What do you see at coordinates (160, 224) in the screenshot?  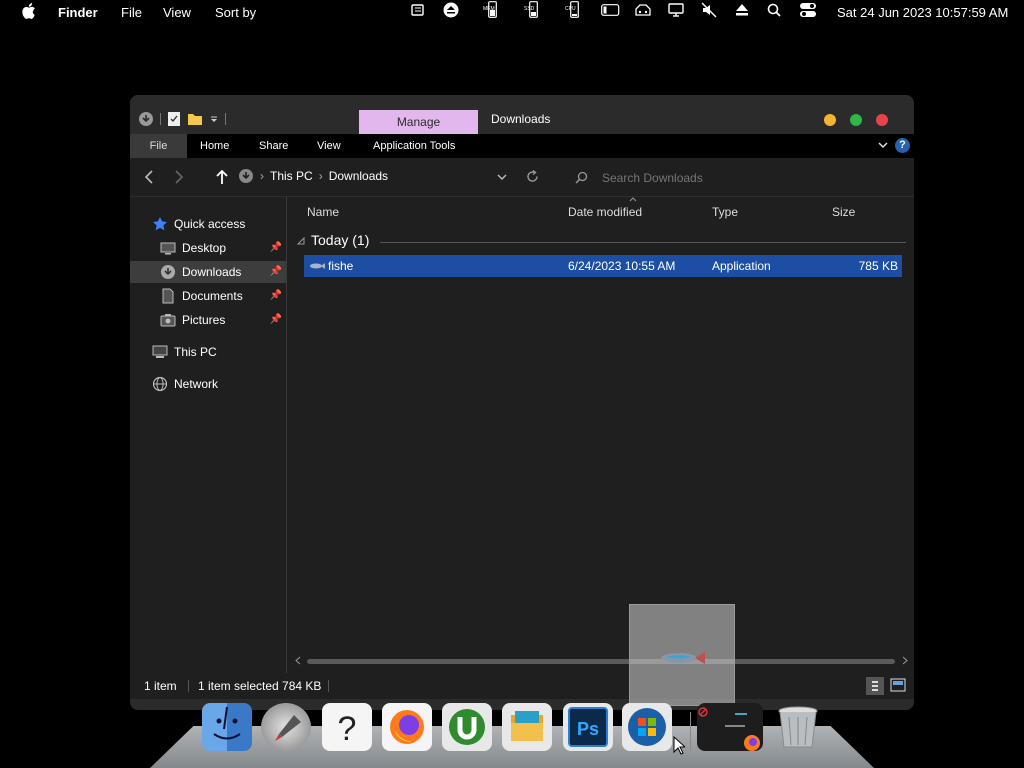 I see `star-icon` at bounding box center [160, 224].